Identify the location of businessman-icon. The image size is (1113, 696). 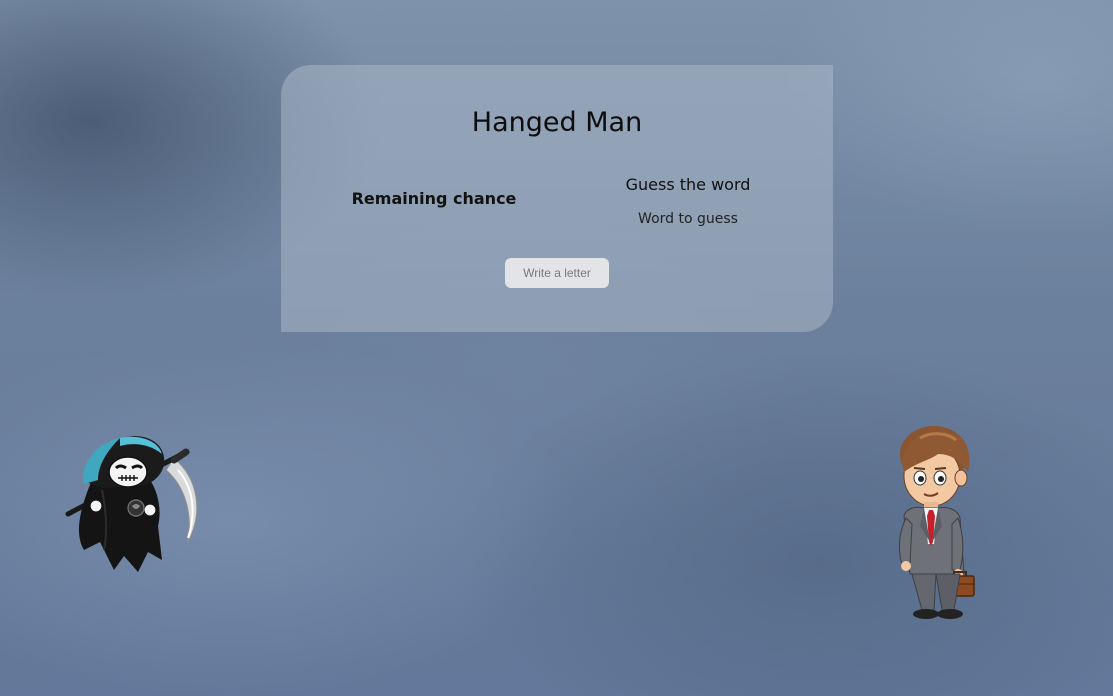
(936, 522).